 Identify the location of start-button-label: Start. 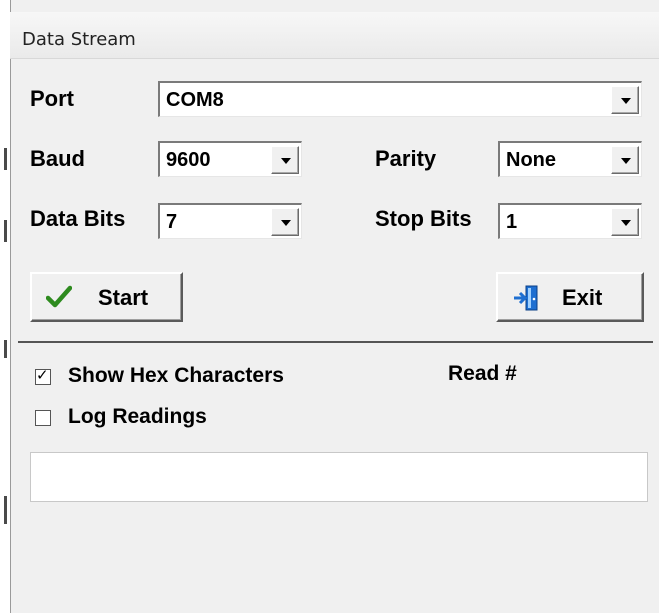
(123, 297).